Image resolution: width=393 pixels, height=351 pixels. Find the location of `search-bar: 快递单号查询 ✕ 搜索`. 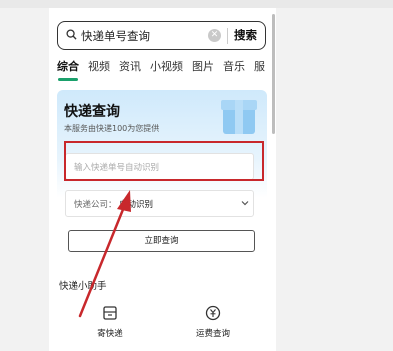

search-bar: 快递单号查询 ✕ 搜索 is located at coordinates (161, 35).